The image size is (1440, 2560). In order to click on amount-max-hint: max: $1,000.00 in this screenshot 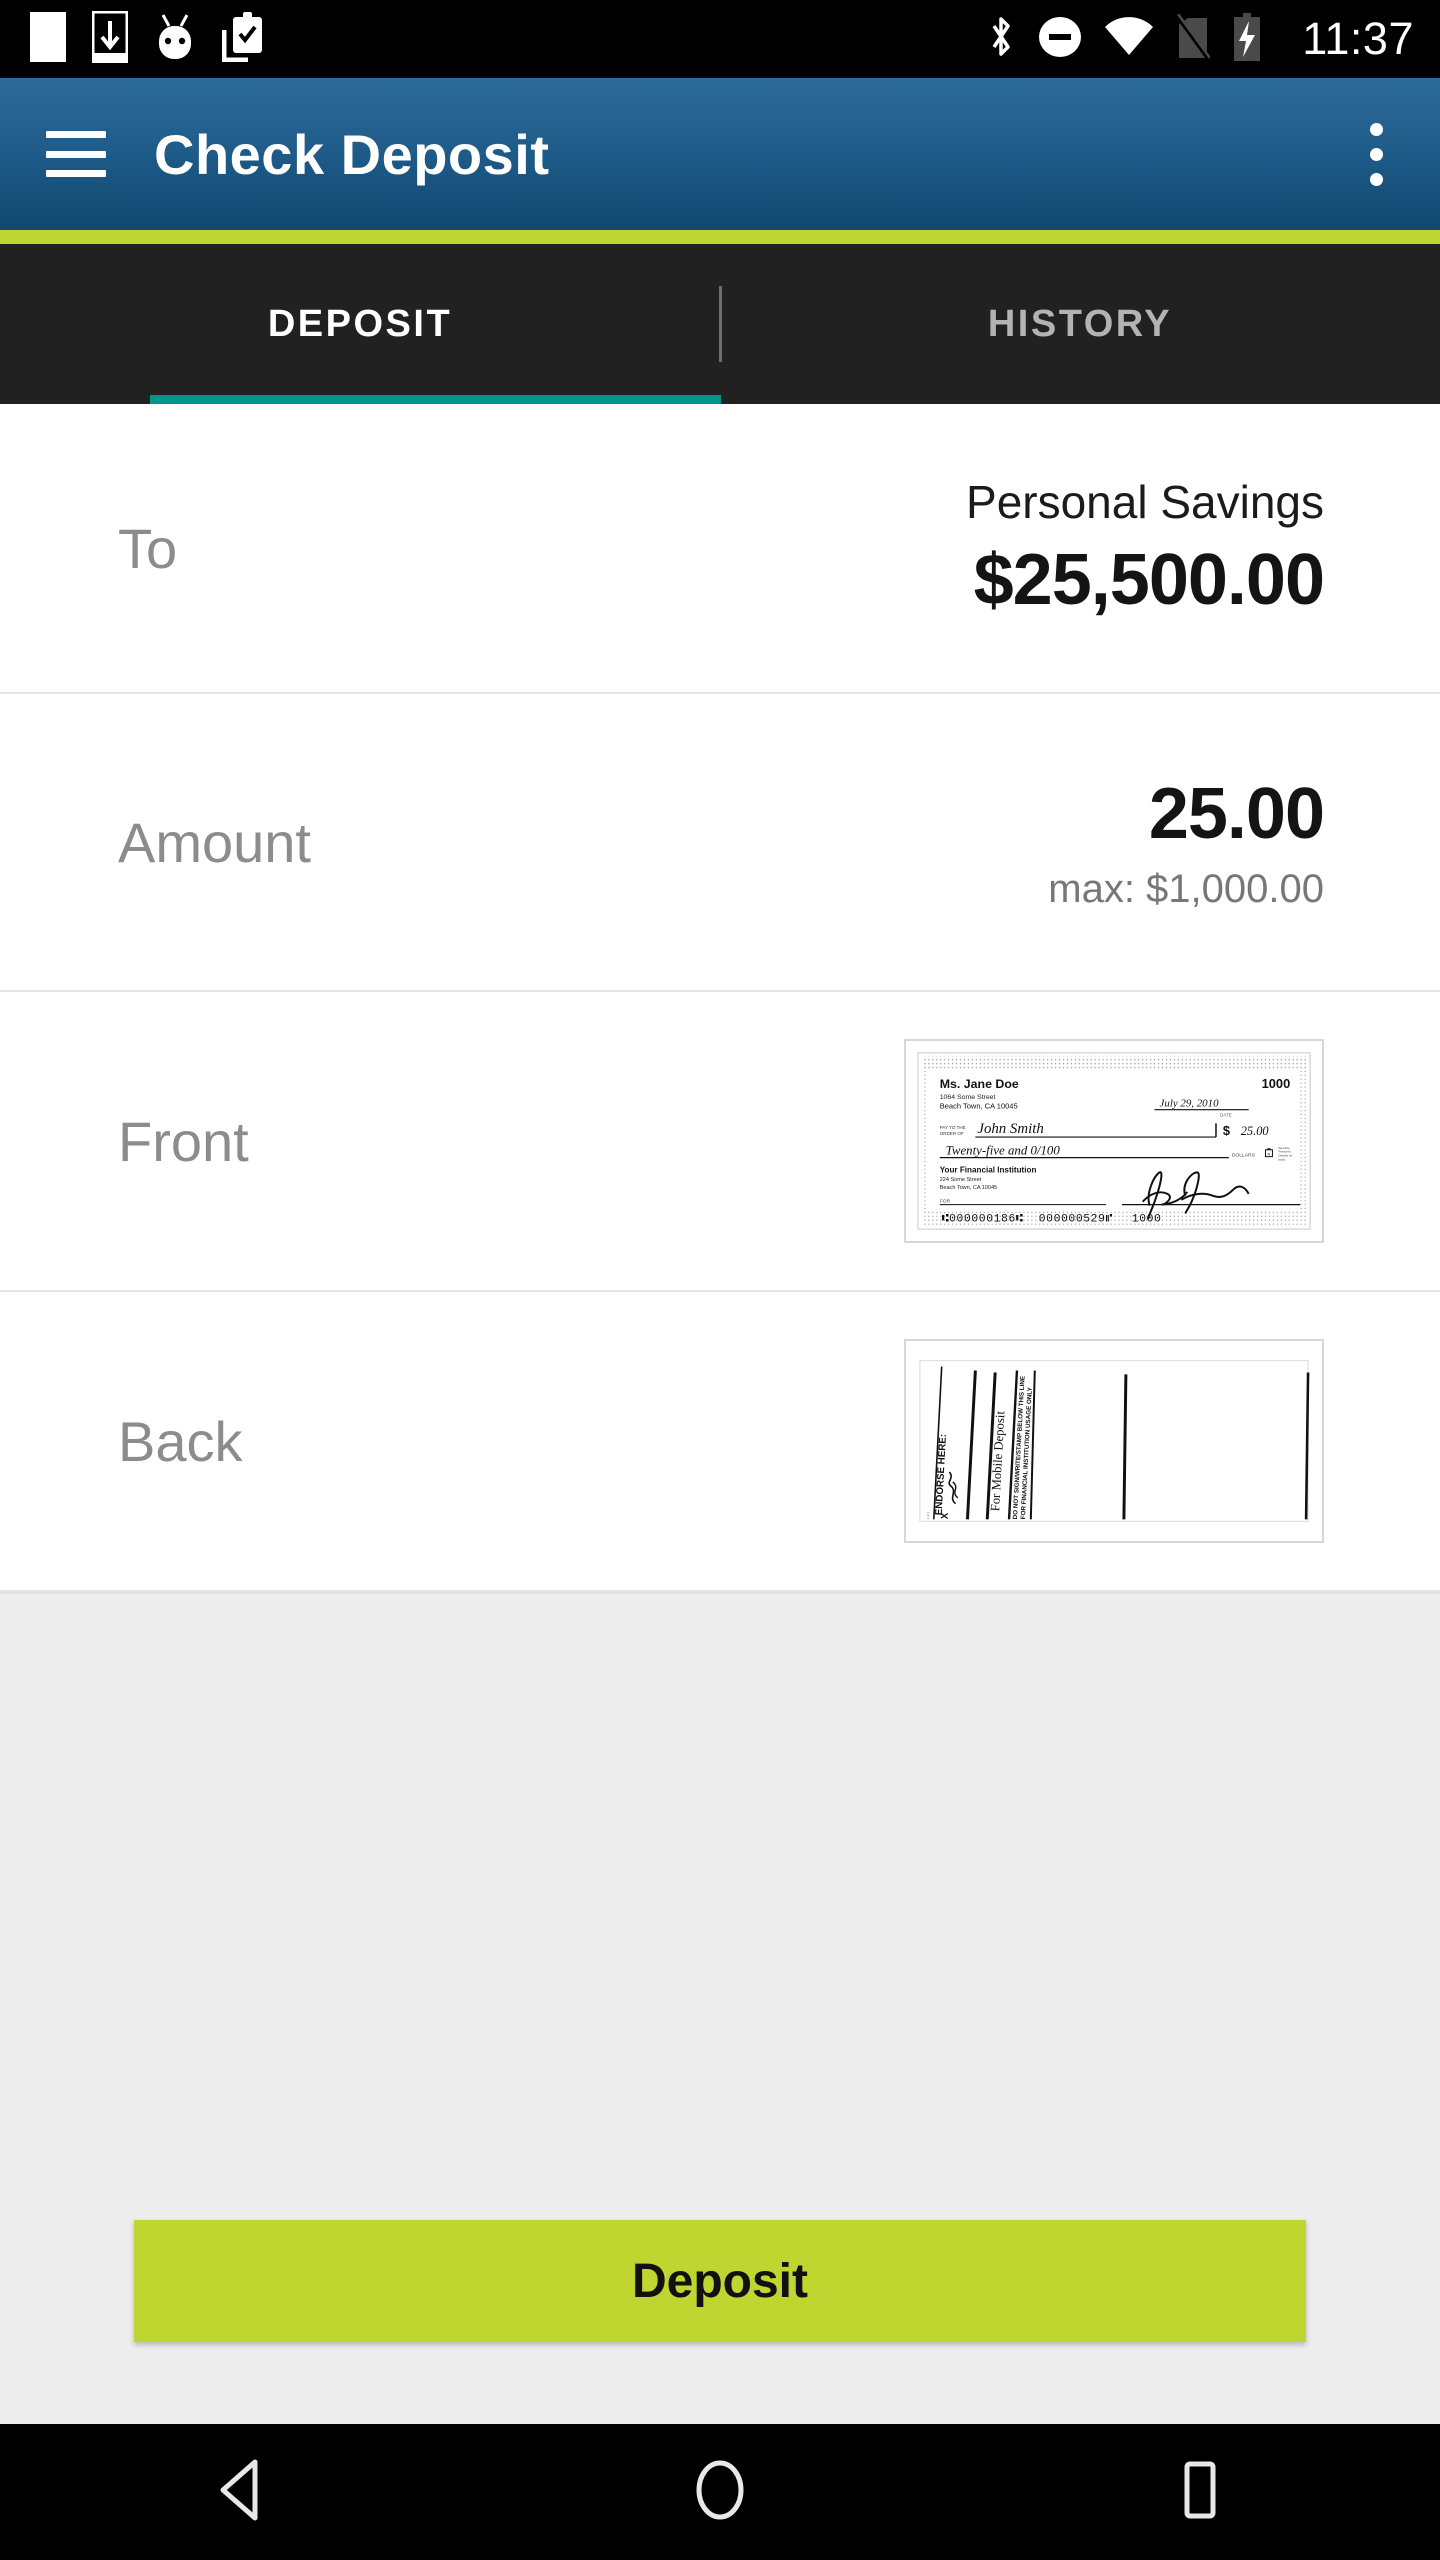, I will do `click(1186, 888)`.